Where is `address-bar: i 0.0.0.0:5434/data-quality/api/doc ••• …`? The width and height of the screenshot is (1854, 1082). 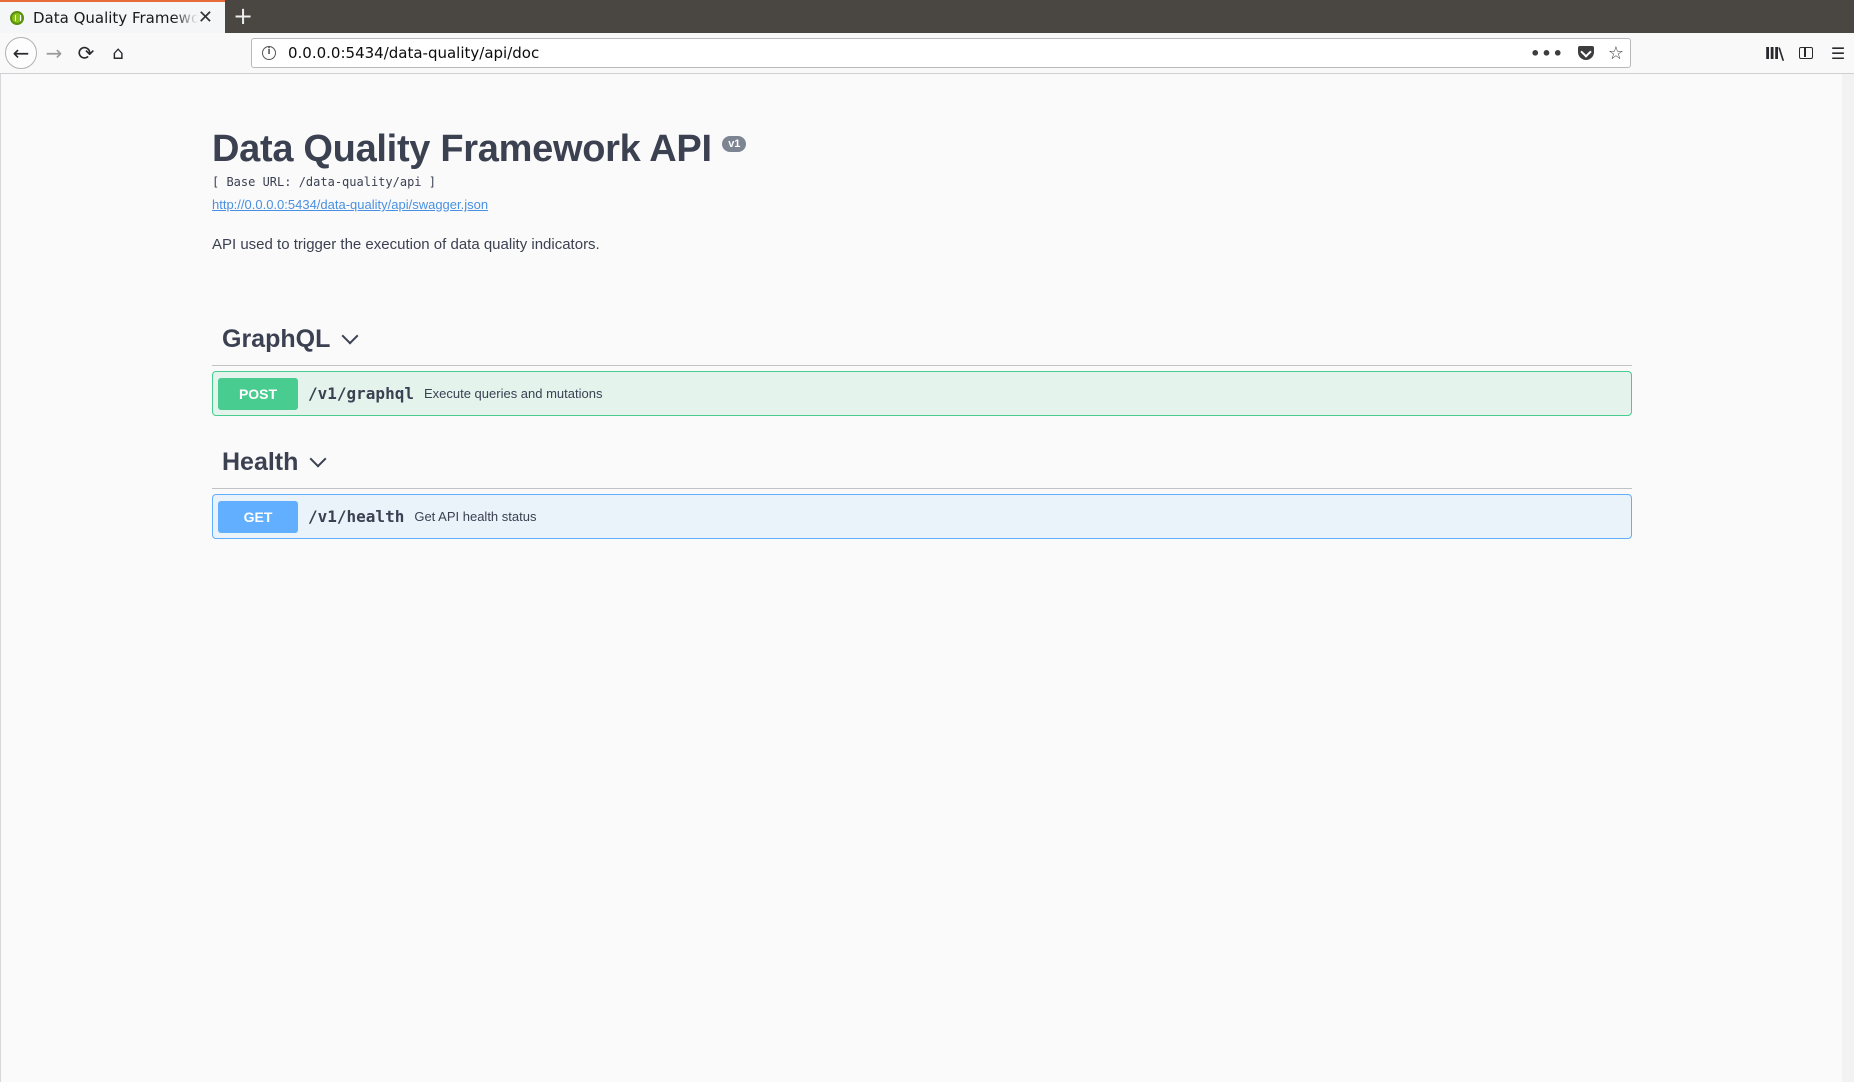
address-bar: i 0.0.0.0:5434/data-quality/api/doc ••• … is located at coordinates (941, 53).